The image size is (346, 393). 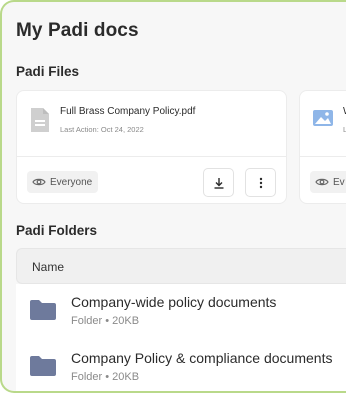 I want to click on visibility-badge: Ev, so click(x=328, y=182).